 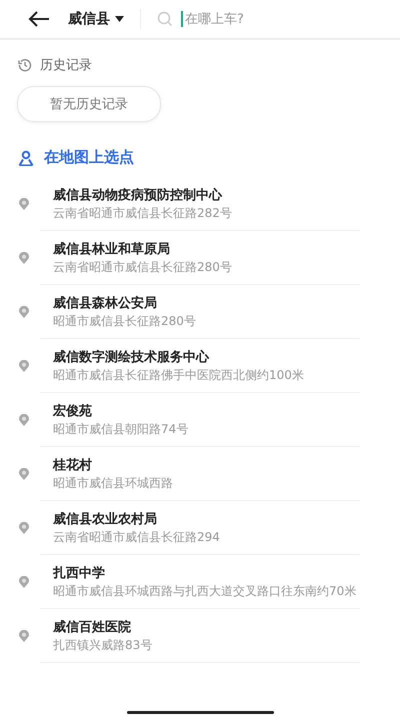 I want to click on place-name: 扎西中学, so click(x=79, y=574).